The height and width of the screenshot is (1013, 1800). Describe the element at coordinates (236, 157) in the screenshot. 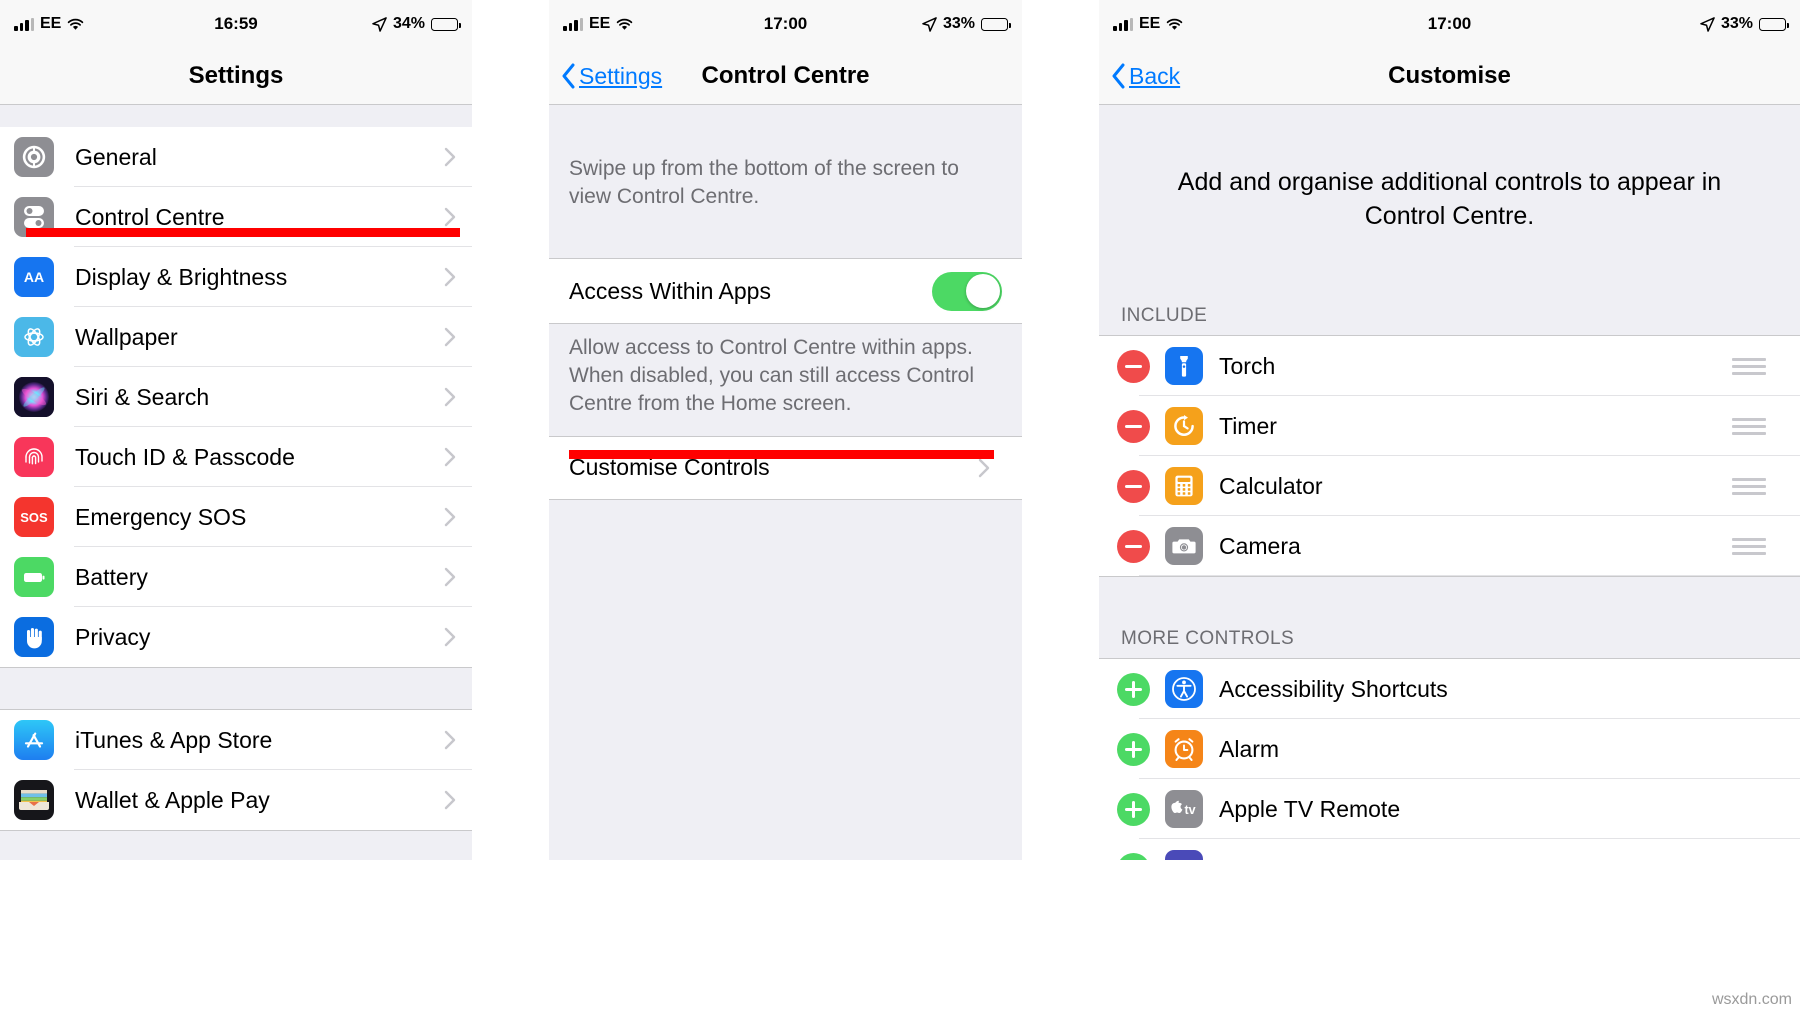

I see `sidebar-item-general: General` at that location.